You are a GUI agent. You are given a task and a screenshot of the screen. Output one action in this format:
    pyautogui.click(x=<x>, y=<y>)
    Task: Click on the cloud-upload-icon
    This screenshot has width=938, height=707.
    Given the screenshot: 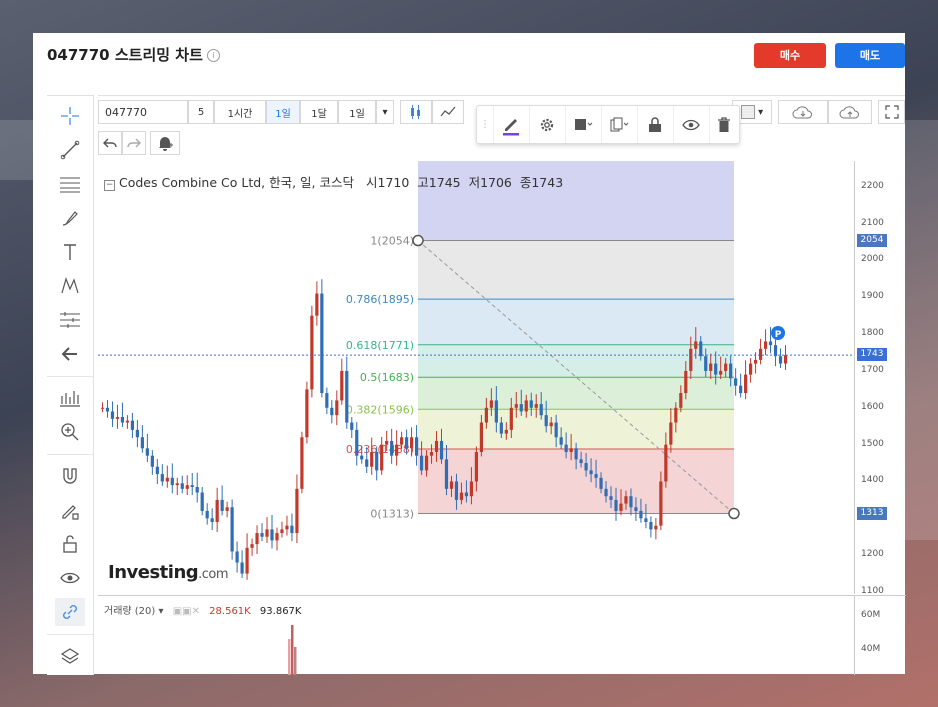 What is the action you would take?
    pyautogui.click(x=850, y=112)
    